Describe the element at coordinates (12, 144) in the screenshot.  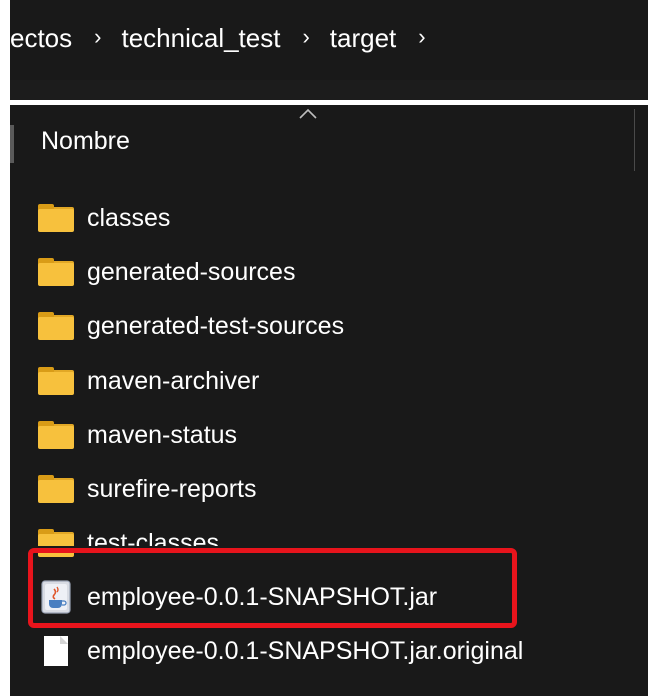
I see `column-edge` at that location.